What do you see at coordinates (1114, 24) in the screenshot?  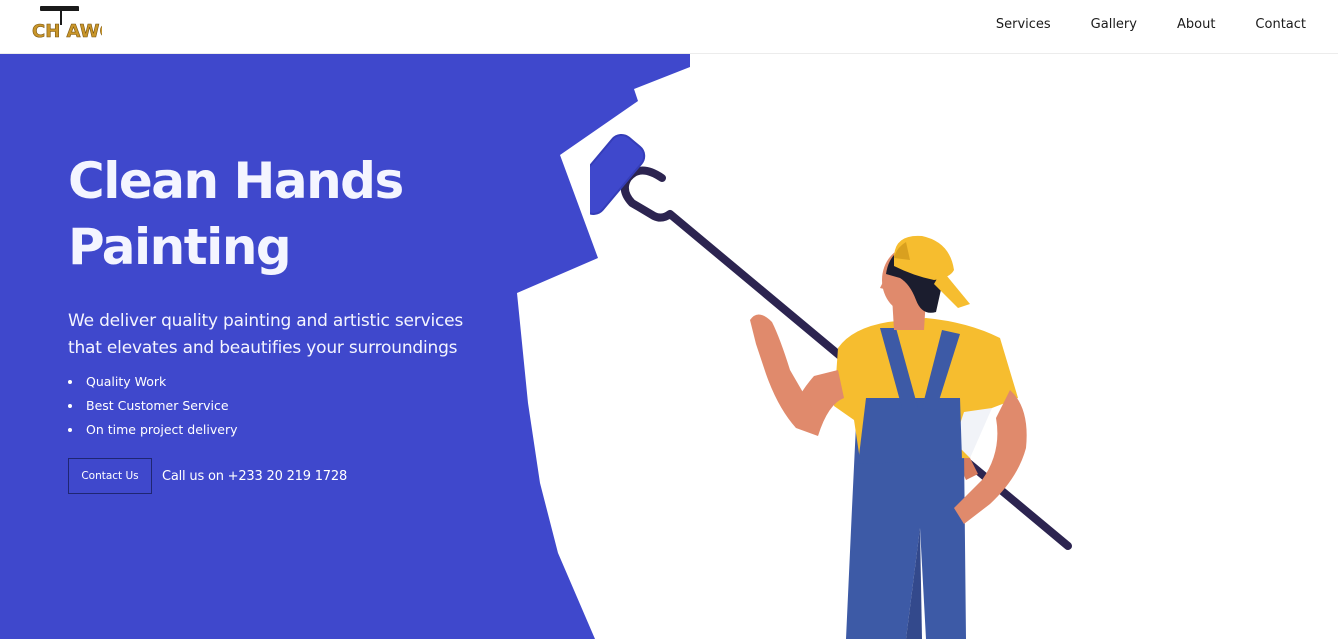 I see `nav-gallery: Gallery` at bounding box center [1114, 24].